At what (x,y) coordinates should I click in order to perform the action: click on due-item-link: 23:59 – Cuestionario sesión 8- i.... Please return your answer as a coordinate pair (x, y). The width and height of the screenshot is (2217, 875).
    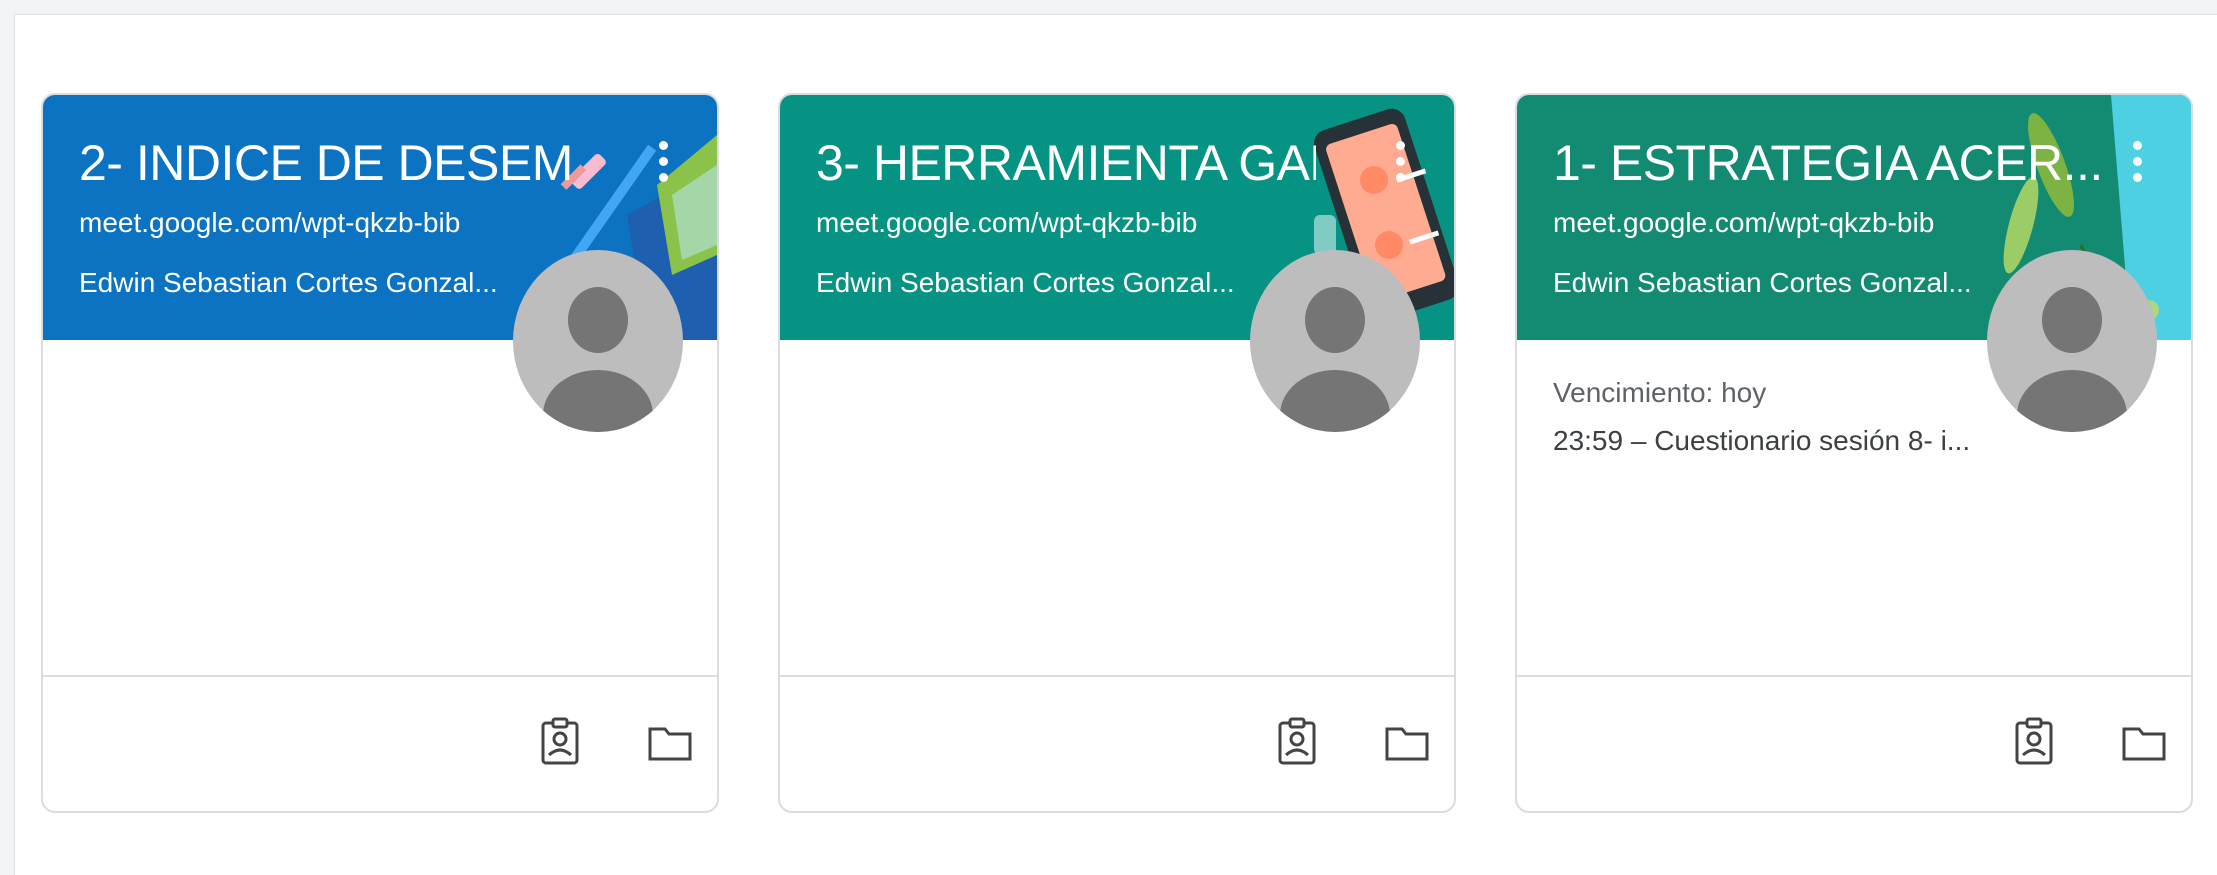
    Looking at the image, I should click on (1768, 441).